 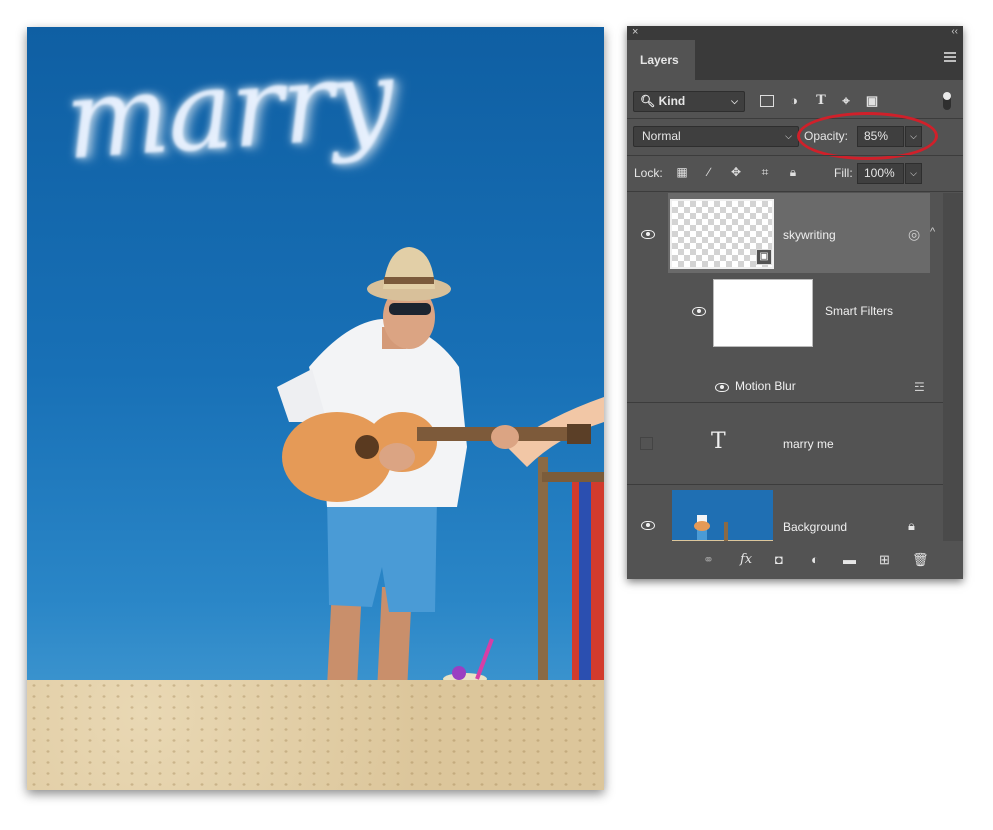 I want to click on chevron-up-icon: ^, so click(x=932, y=232).